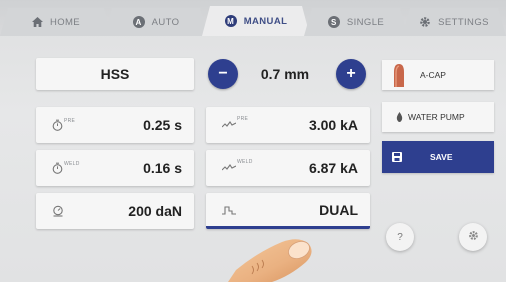 This screenshot has width=506, height=282. What do you see at coordinates (270, 260) in the screenshot?
I see `finger-image` at bounding box center [270, 260].